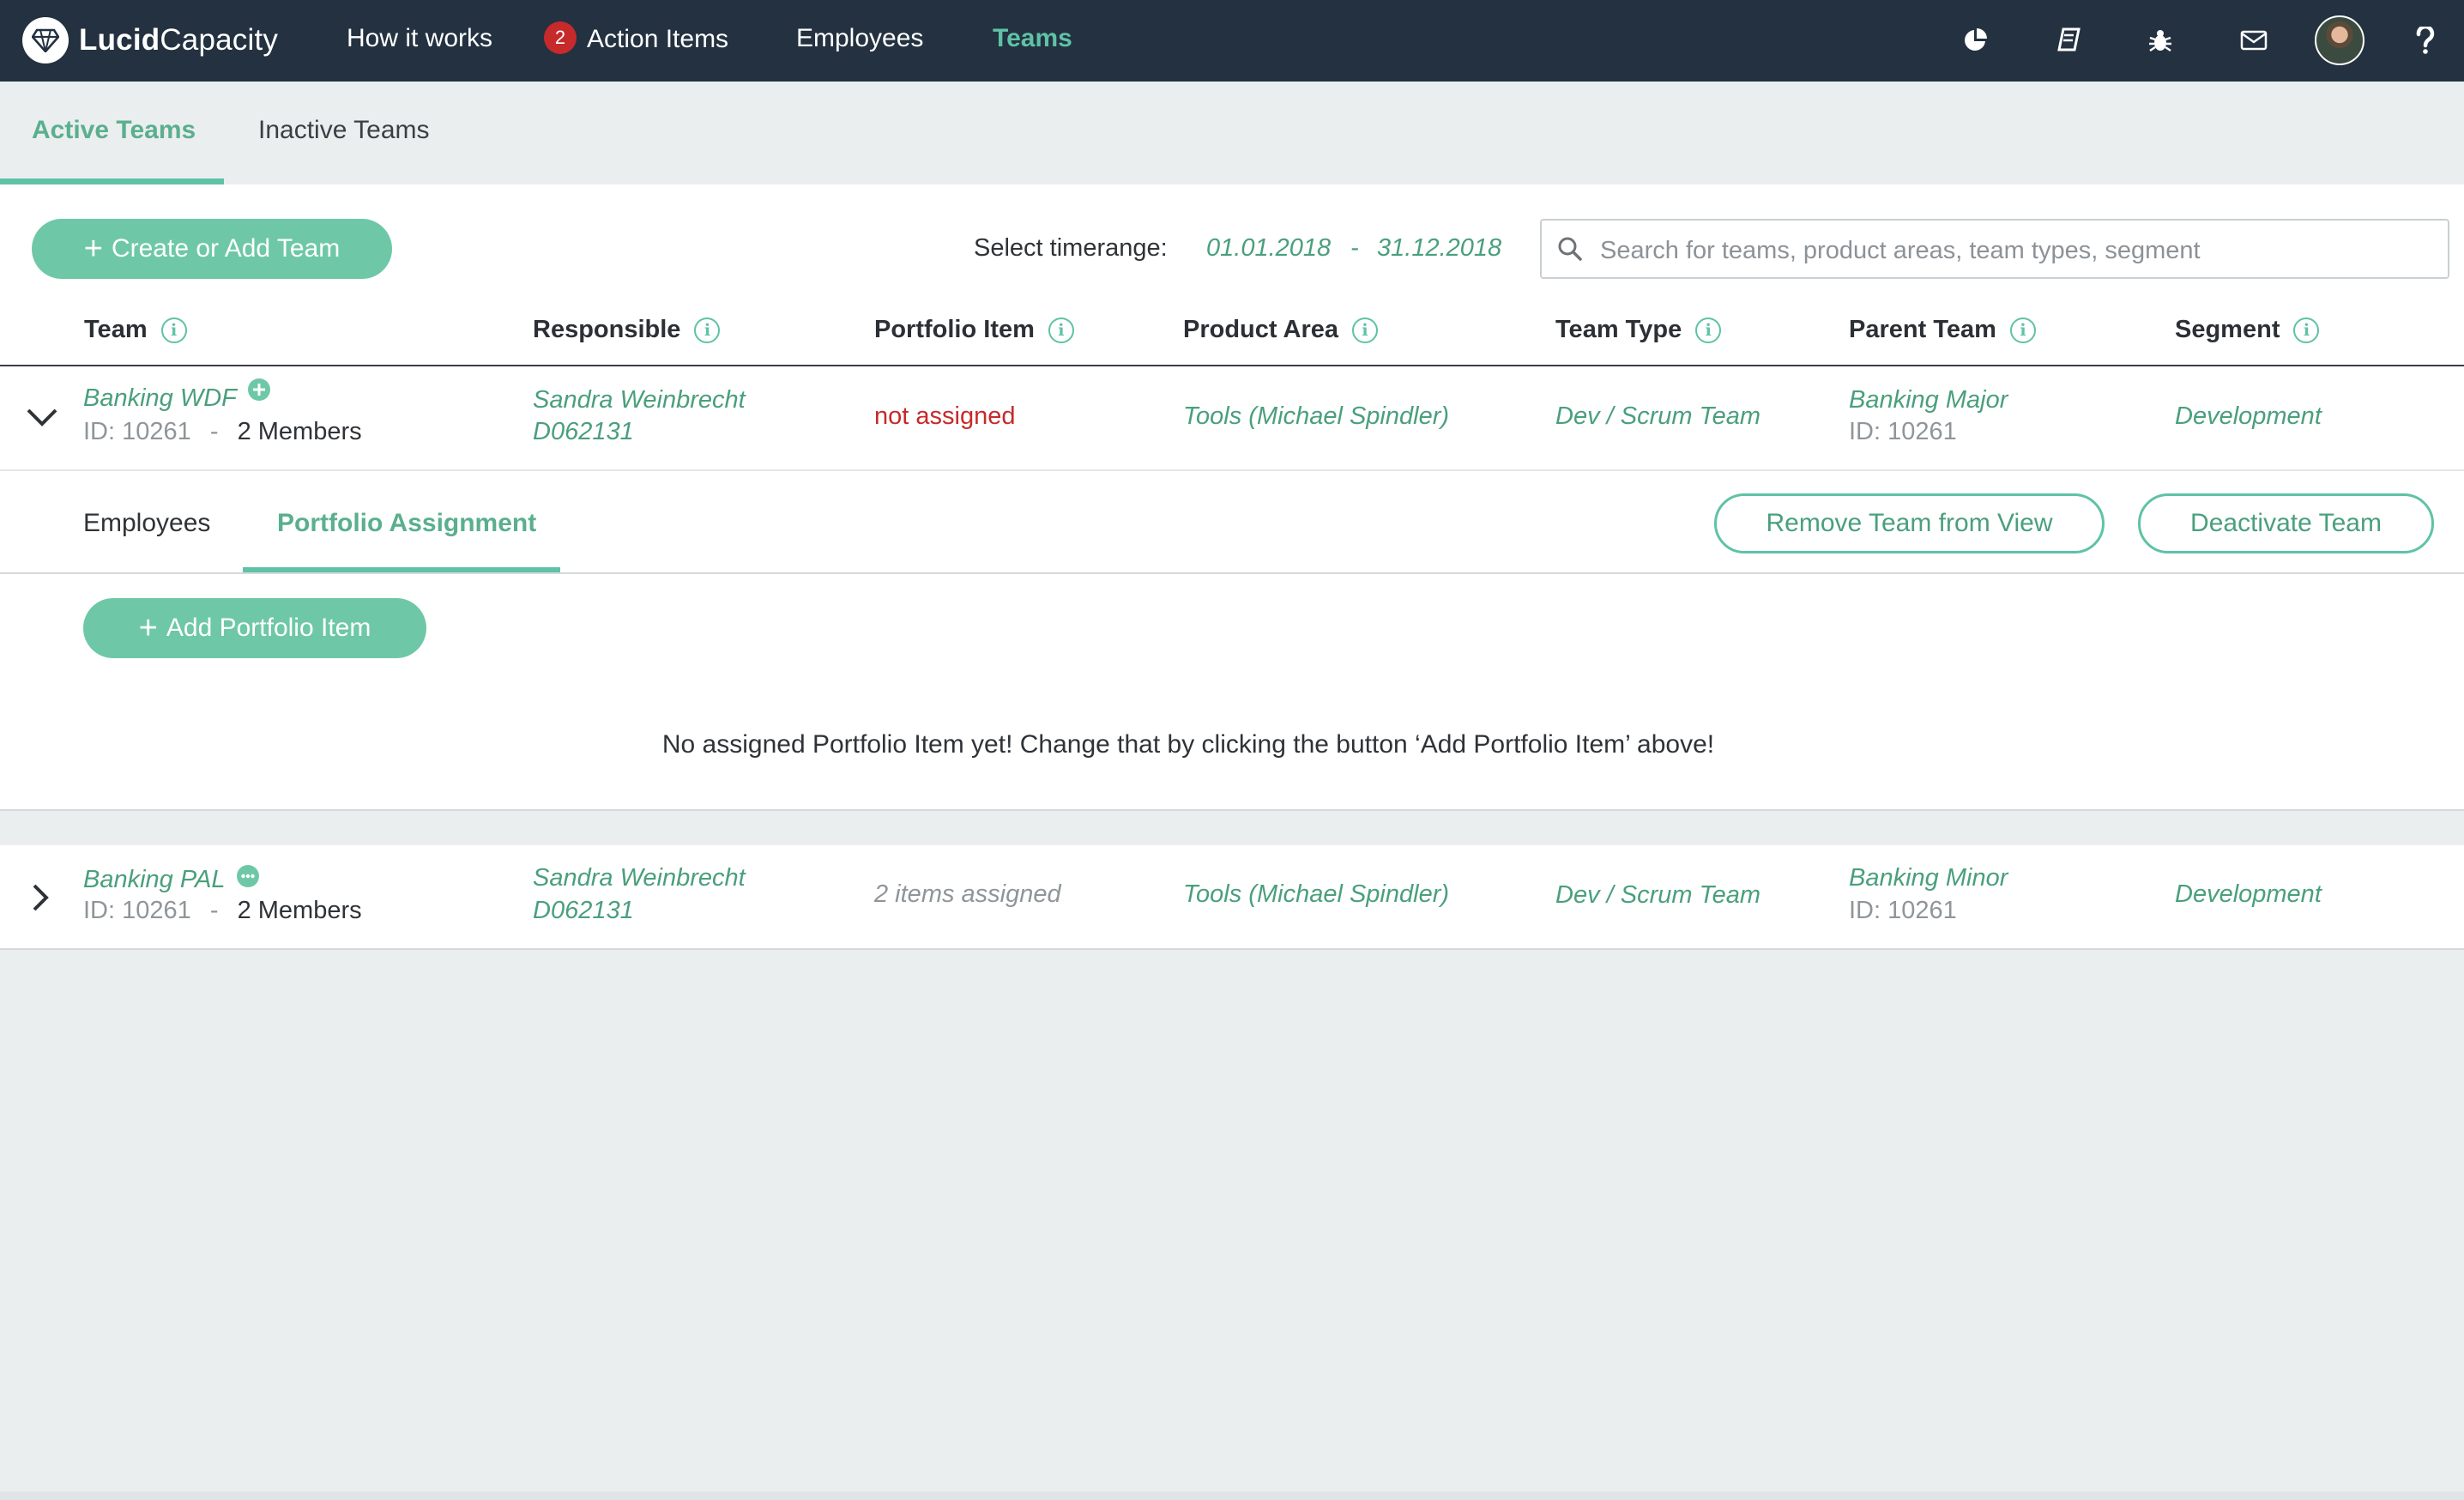 This screenshot has width=2464, height=1500. What do you see at coordinates (419, 38) in the screenshot?
I see `nav-how-it-works: How it works` at bounding box center [419, 38].